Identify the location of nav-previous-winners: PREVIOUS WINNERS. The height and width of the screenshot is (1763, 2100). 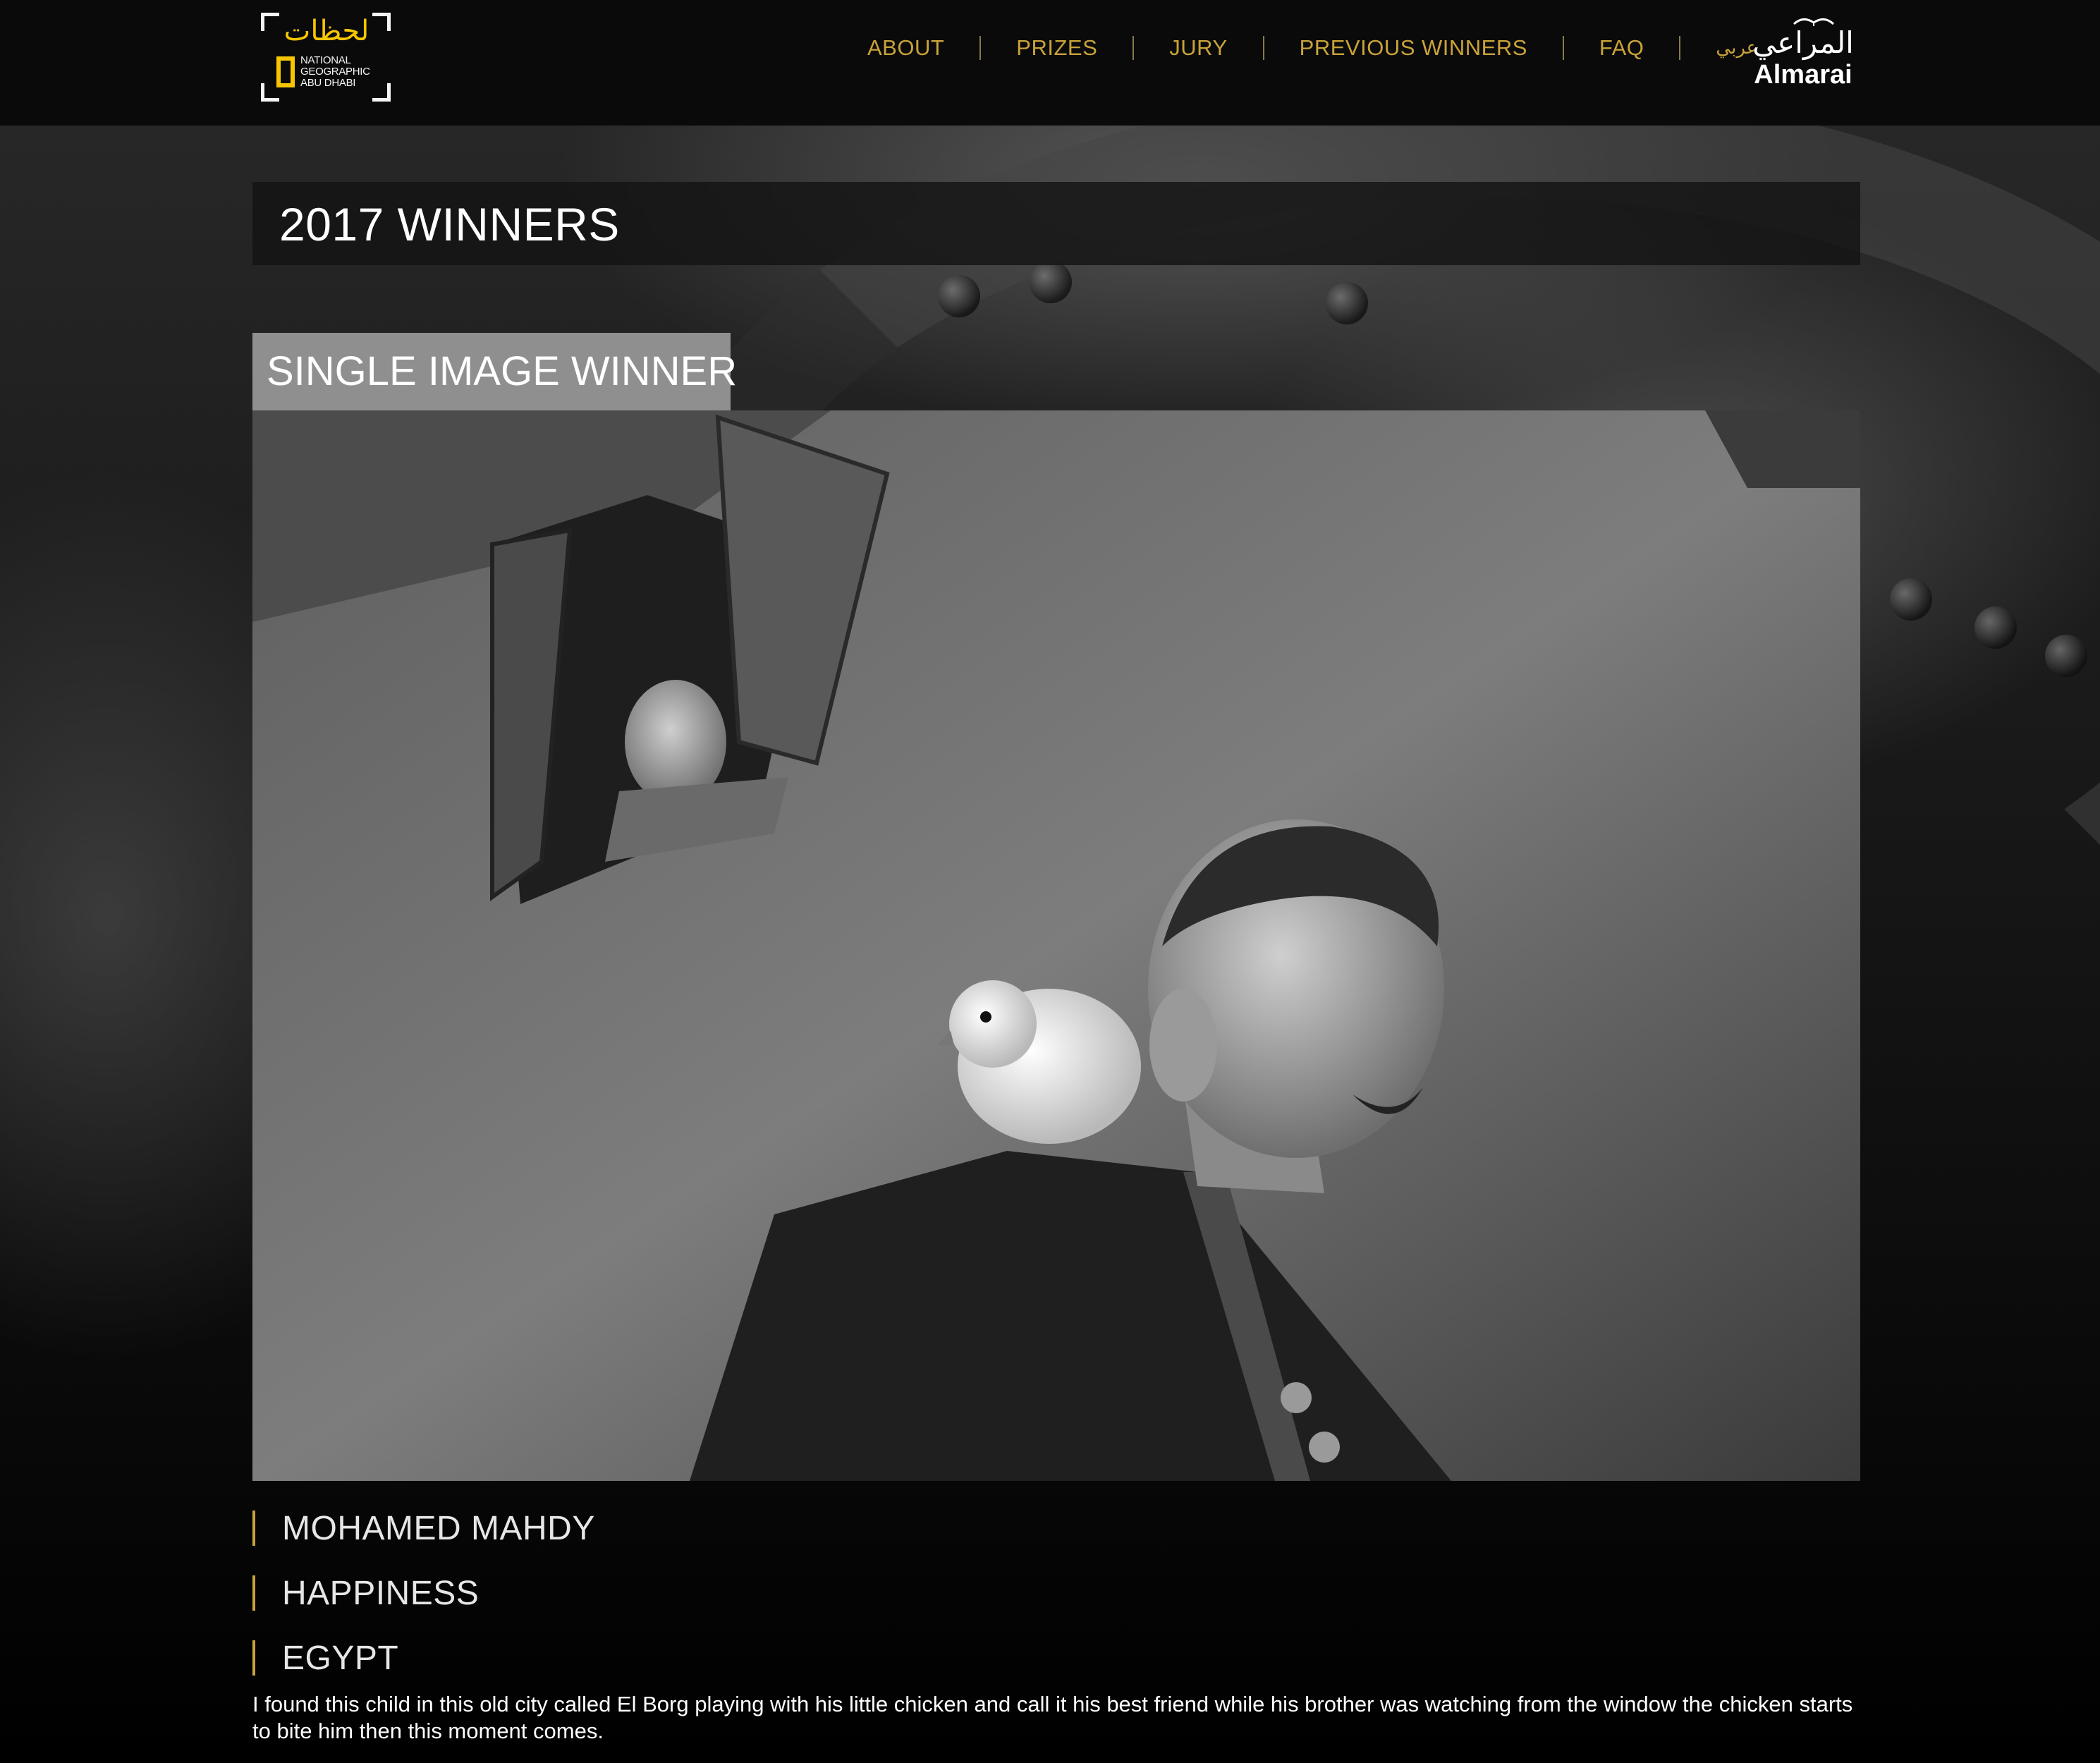
(1413, 48).